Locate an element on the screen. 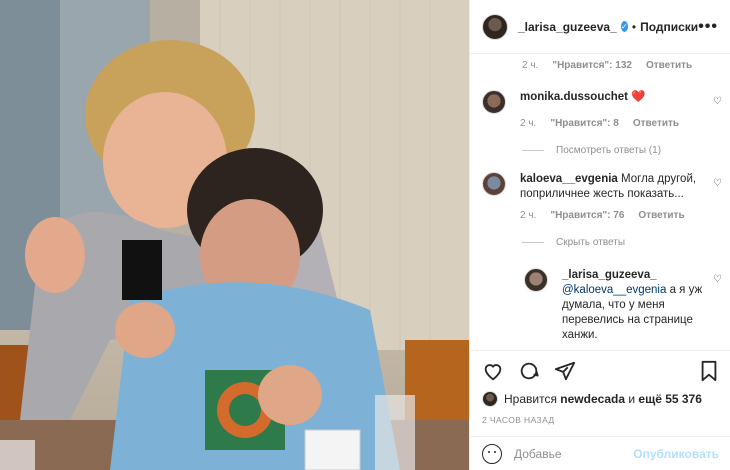  hide-replies-button: Скрыть ответы is located at coordinates (622, 242).